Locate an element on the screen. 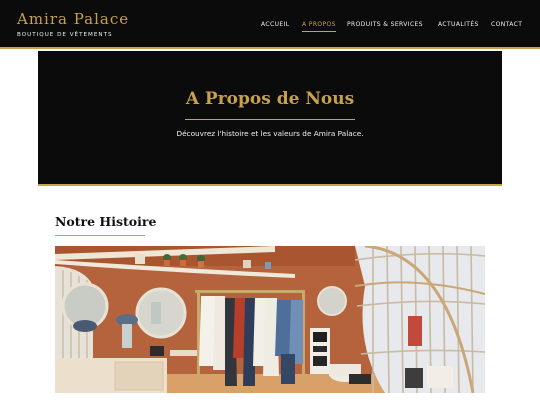 The width and height of the screenshot is (540, 405). title-divider is located at coordinates (270, 119).